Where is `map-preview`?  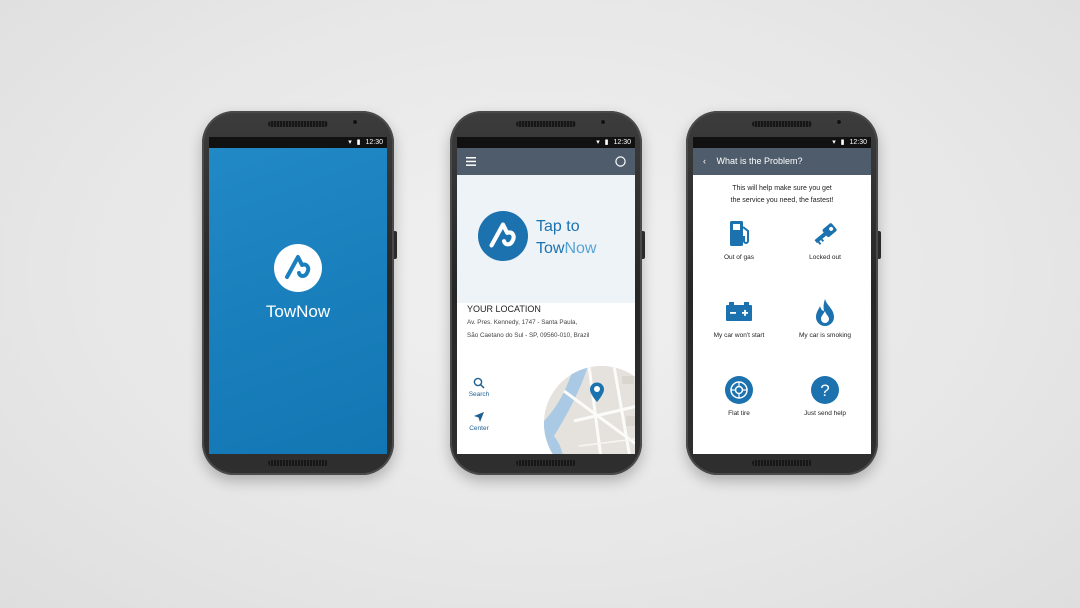 map-preview is located at coordinates (589, 410).